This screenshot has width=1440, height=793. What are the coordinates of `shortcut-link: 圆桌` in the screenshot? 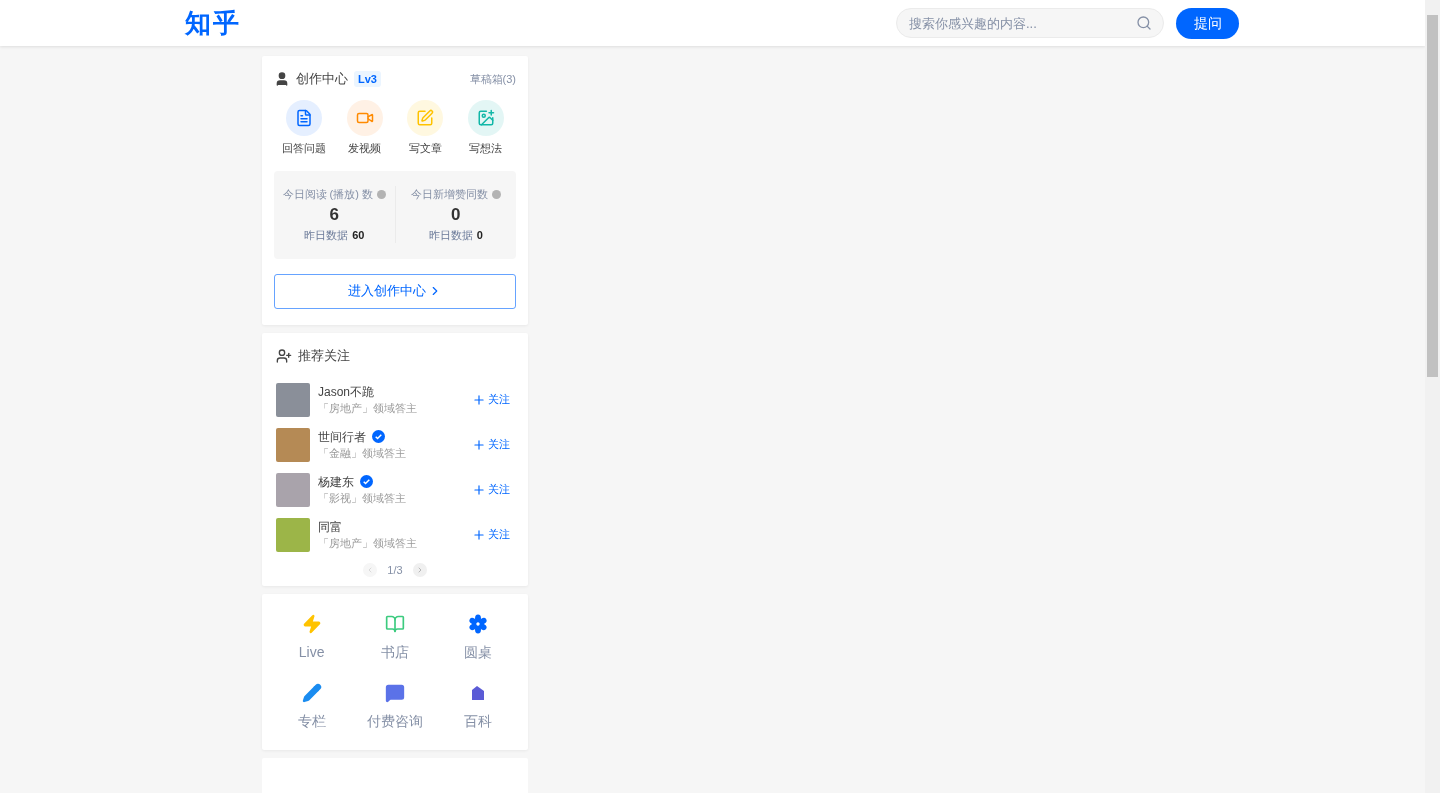 It's located at (478, 638).